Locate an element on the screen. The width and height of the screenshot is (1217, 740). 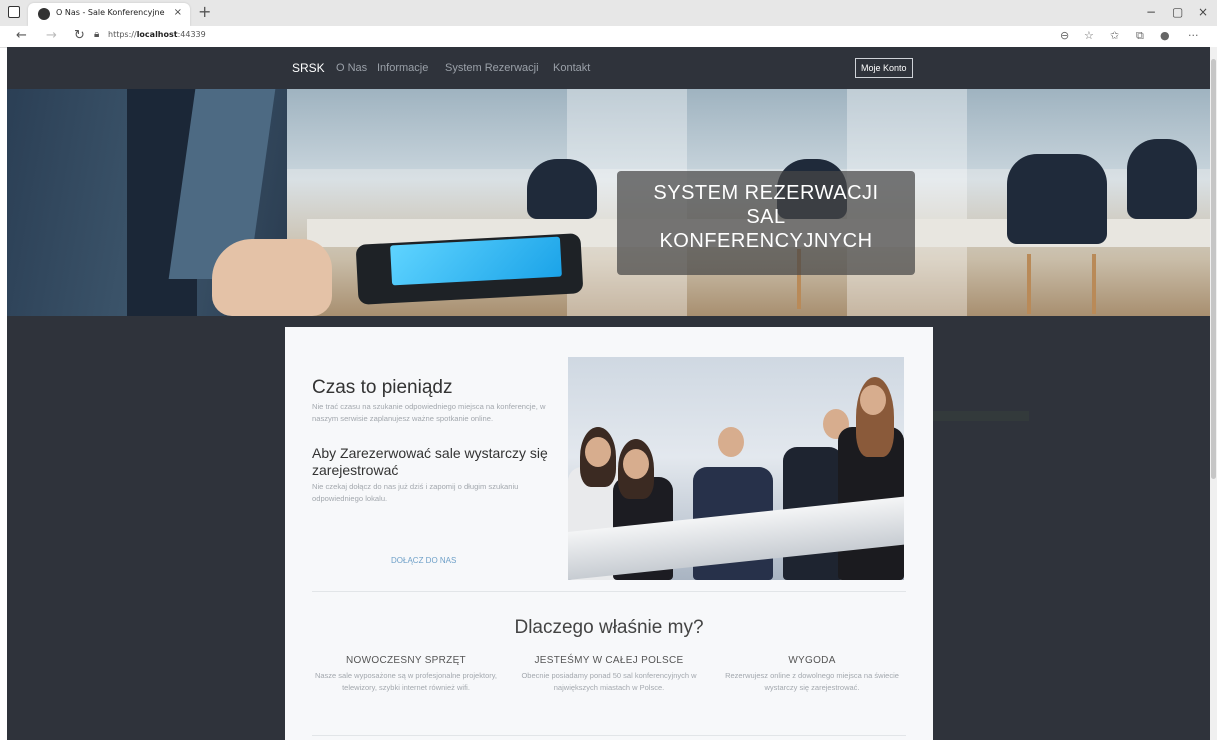
feature-title: JESTEŚMY W CAŁEJ POLSCE is located at coordinates (609, 660).